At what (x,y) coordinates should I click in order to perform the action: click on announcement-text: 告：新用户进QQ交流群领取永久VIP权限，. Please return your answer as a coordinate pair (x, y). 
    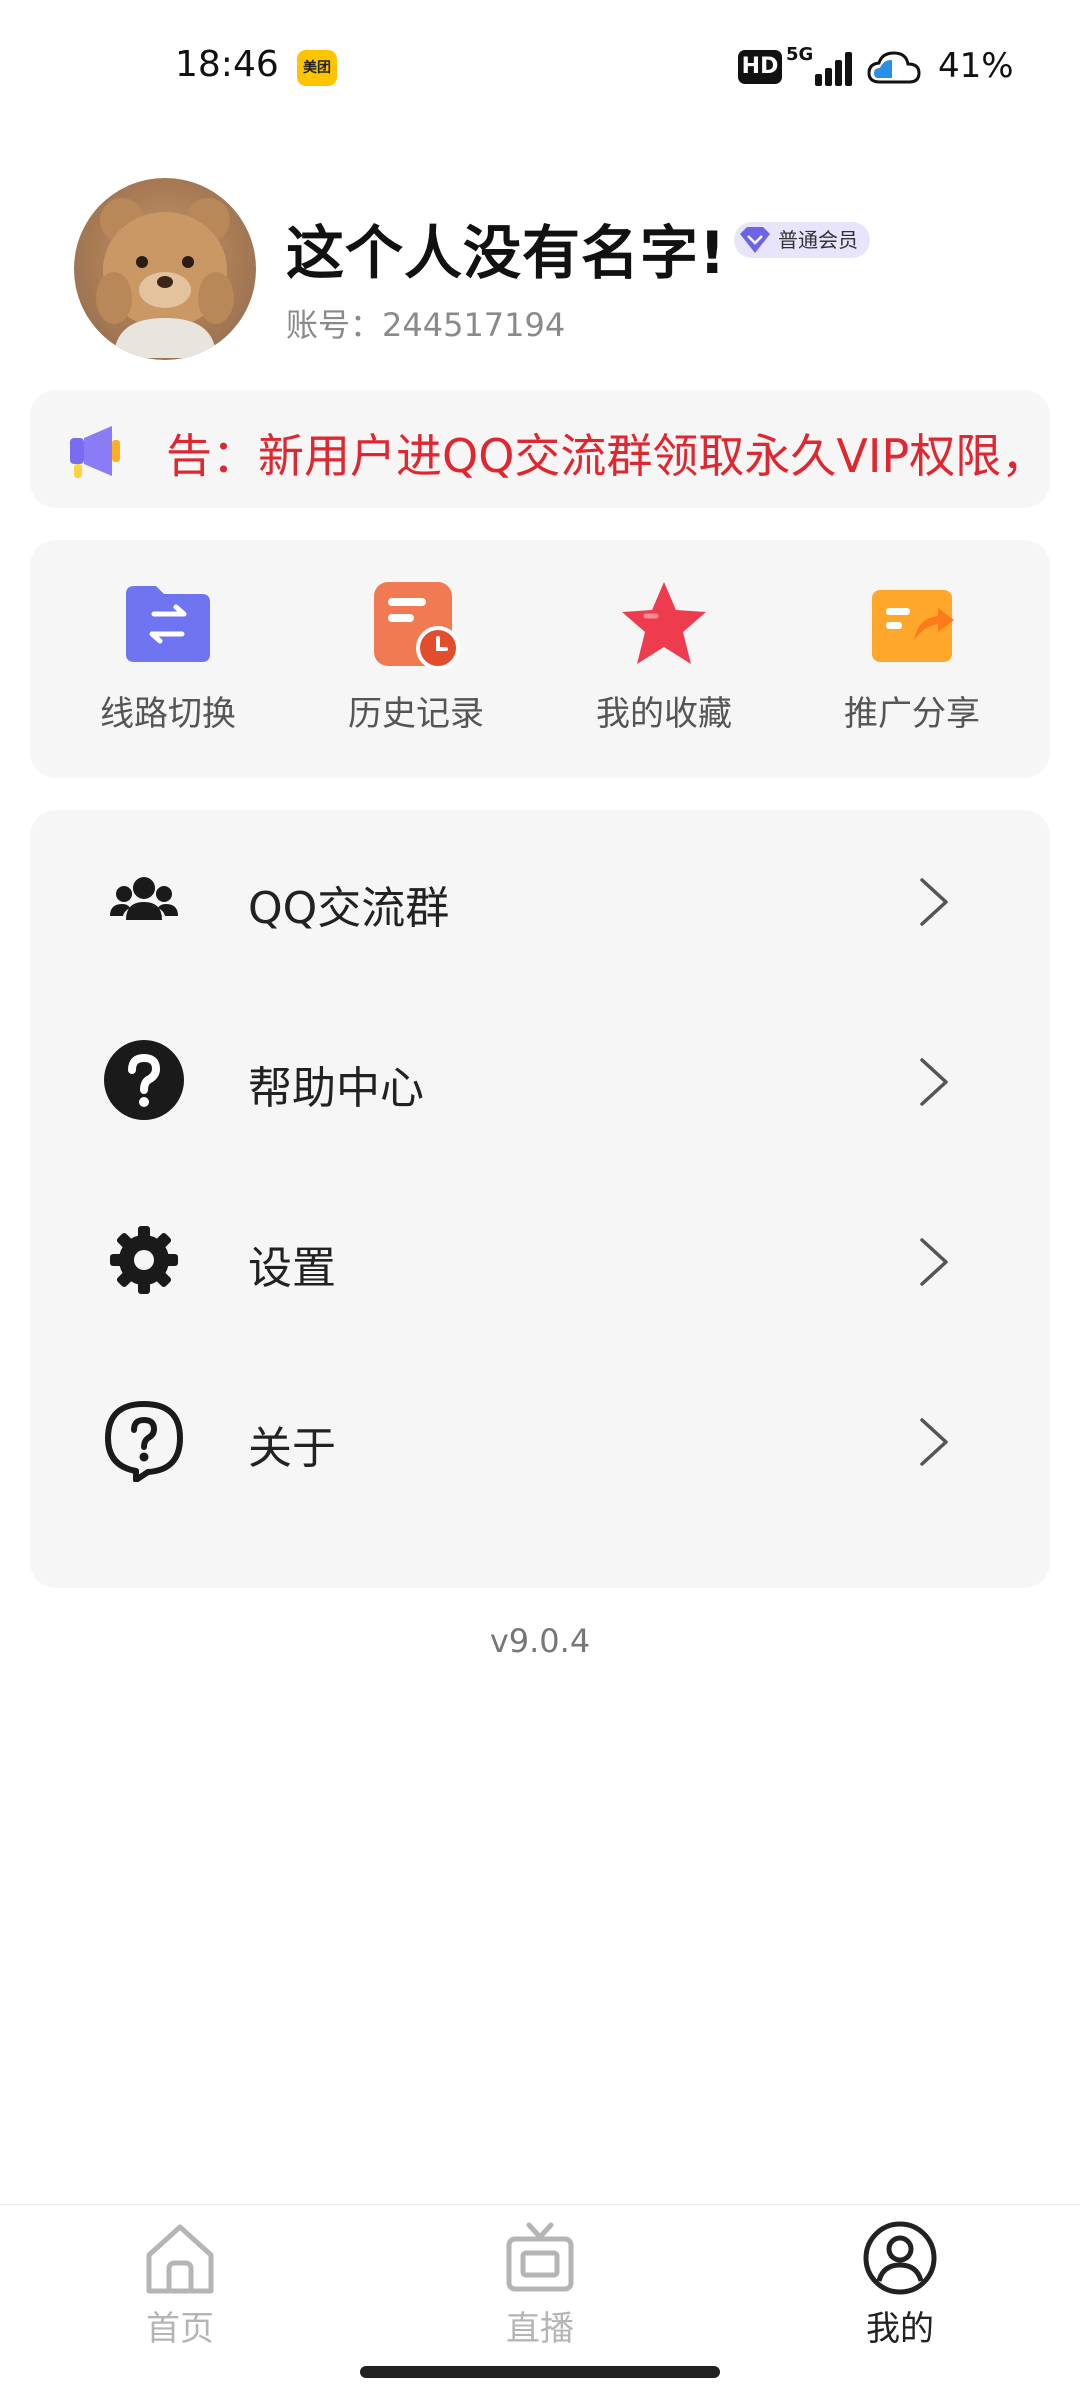
    Looking at the image, I should click on (607, 456).